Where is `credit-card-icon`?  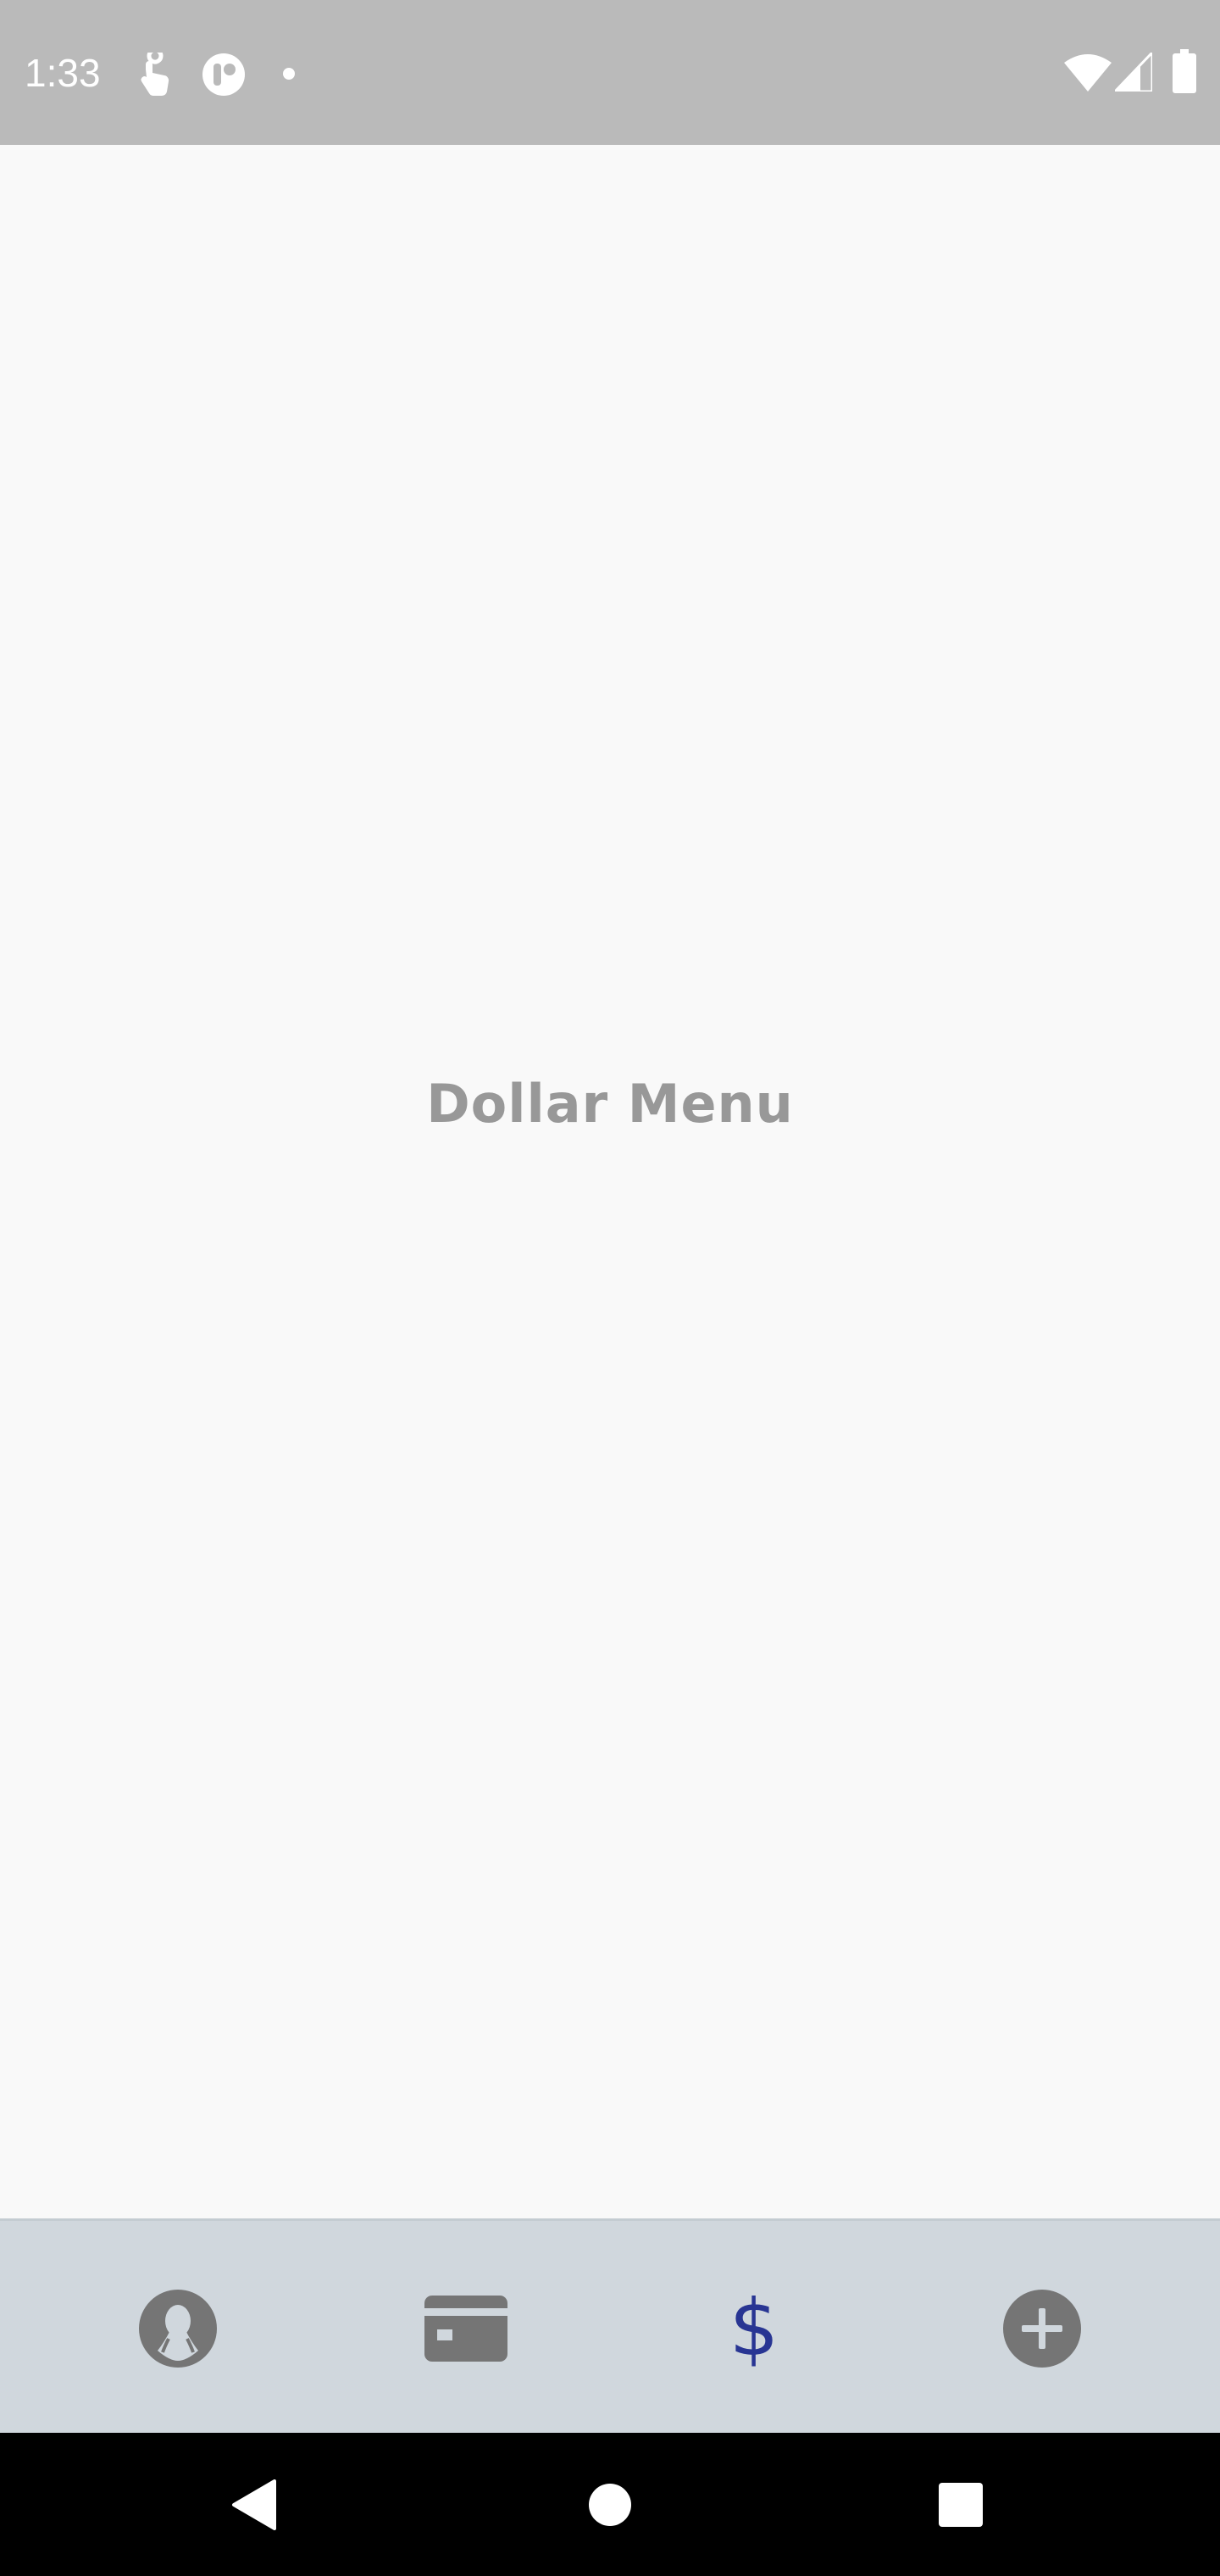
credit-card-icon is located at coordinates (465, 2328).